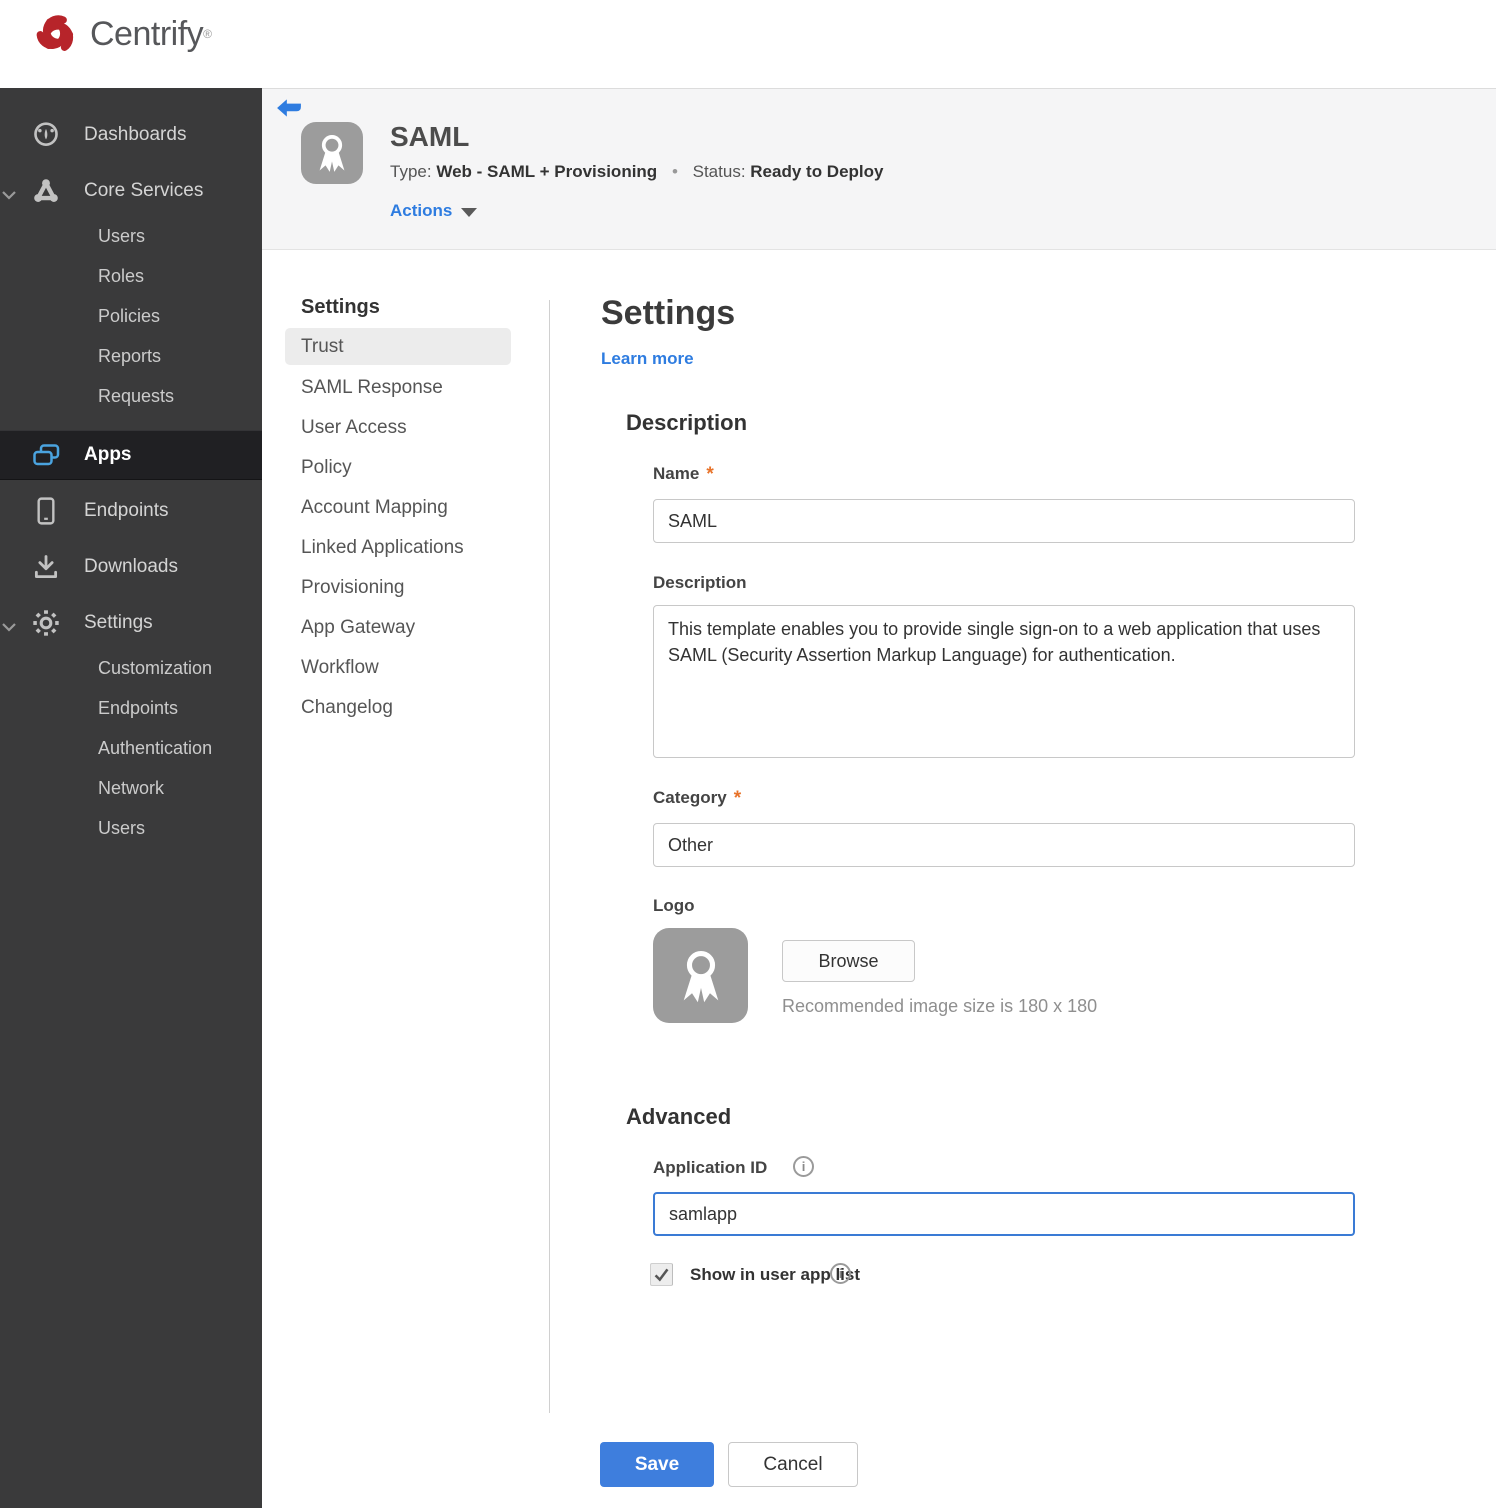 This screenshot has height=1508, width=1496. I want to click on description-section-heading: Description, so click(687, 422).